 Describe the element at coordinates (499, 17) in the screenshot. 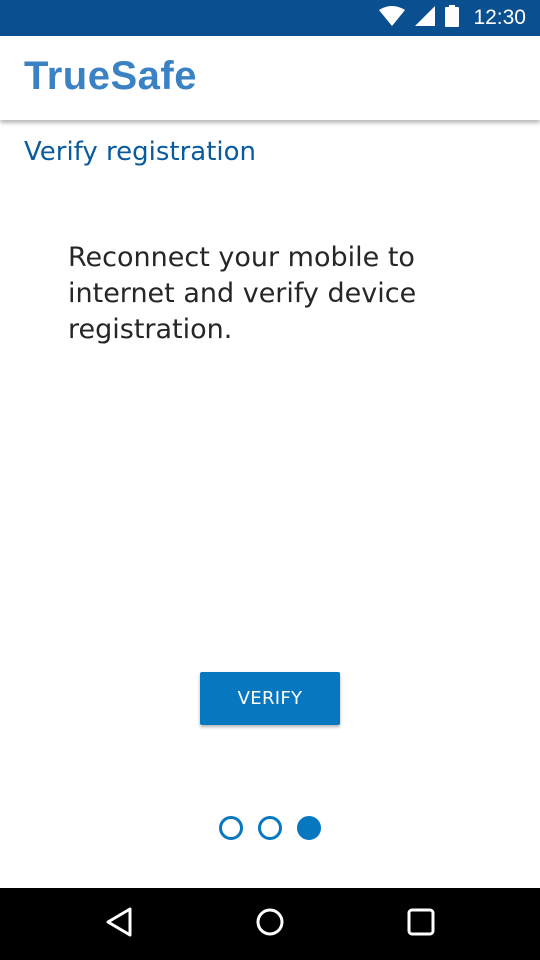

I see `status-time: 12:30` at that location.